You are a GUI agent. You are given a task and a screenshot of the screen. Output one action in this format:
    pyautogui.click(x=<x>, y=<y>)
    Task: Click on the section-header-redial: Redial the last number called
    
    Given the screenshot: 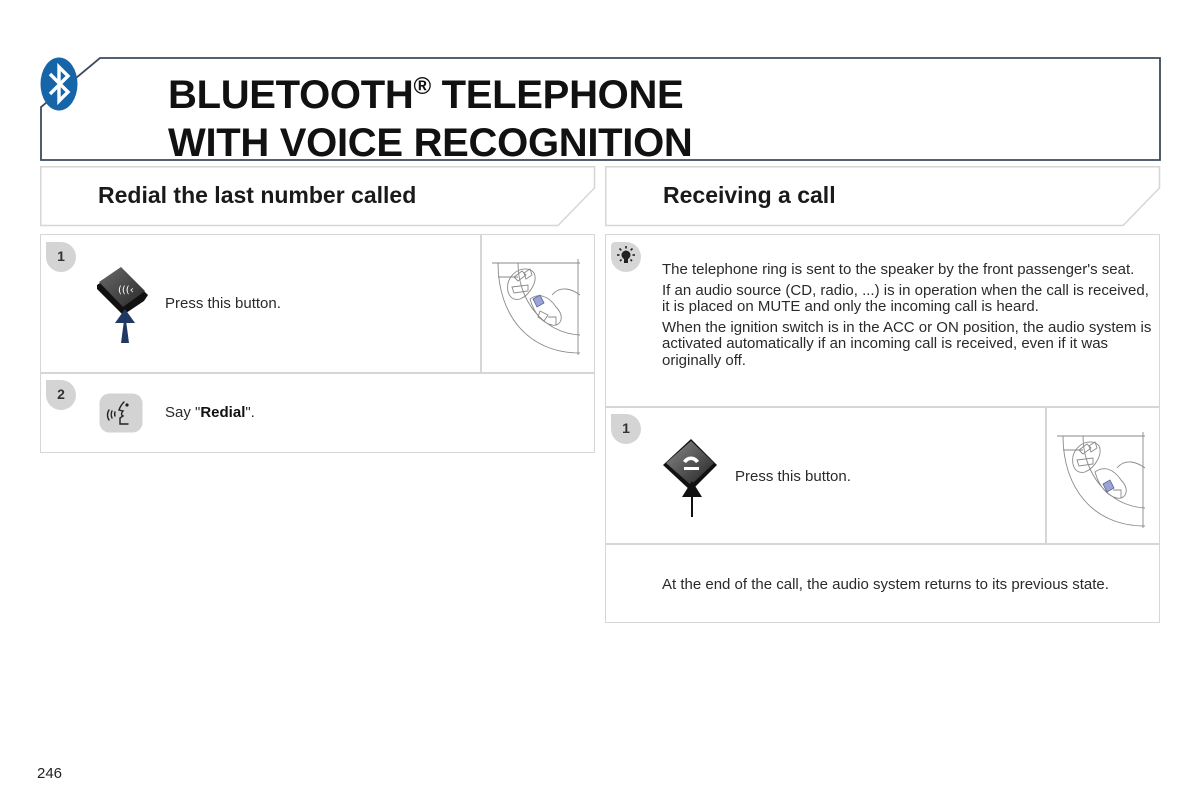 What is the action you would take?
    pyautogui.click(x=318, y=196)
    